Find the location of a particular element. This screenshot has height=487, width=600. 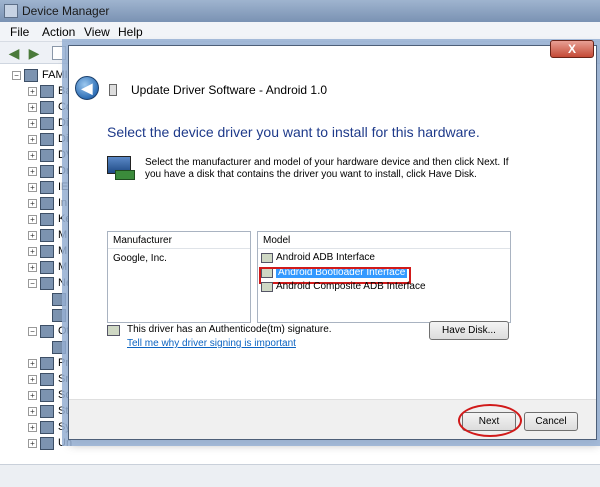

model-item-label: Android ADB Interface is located at coordinates (325, 257).